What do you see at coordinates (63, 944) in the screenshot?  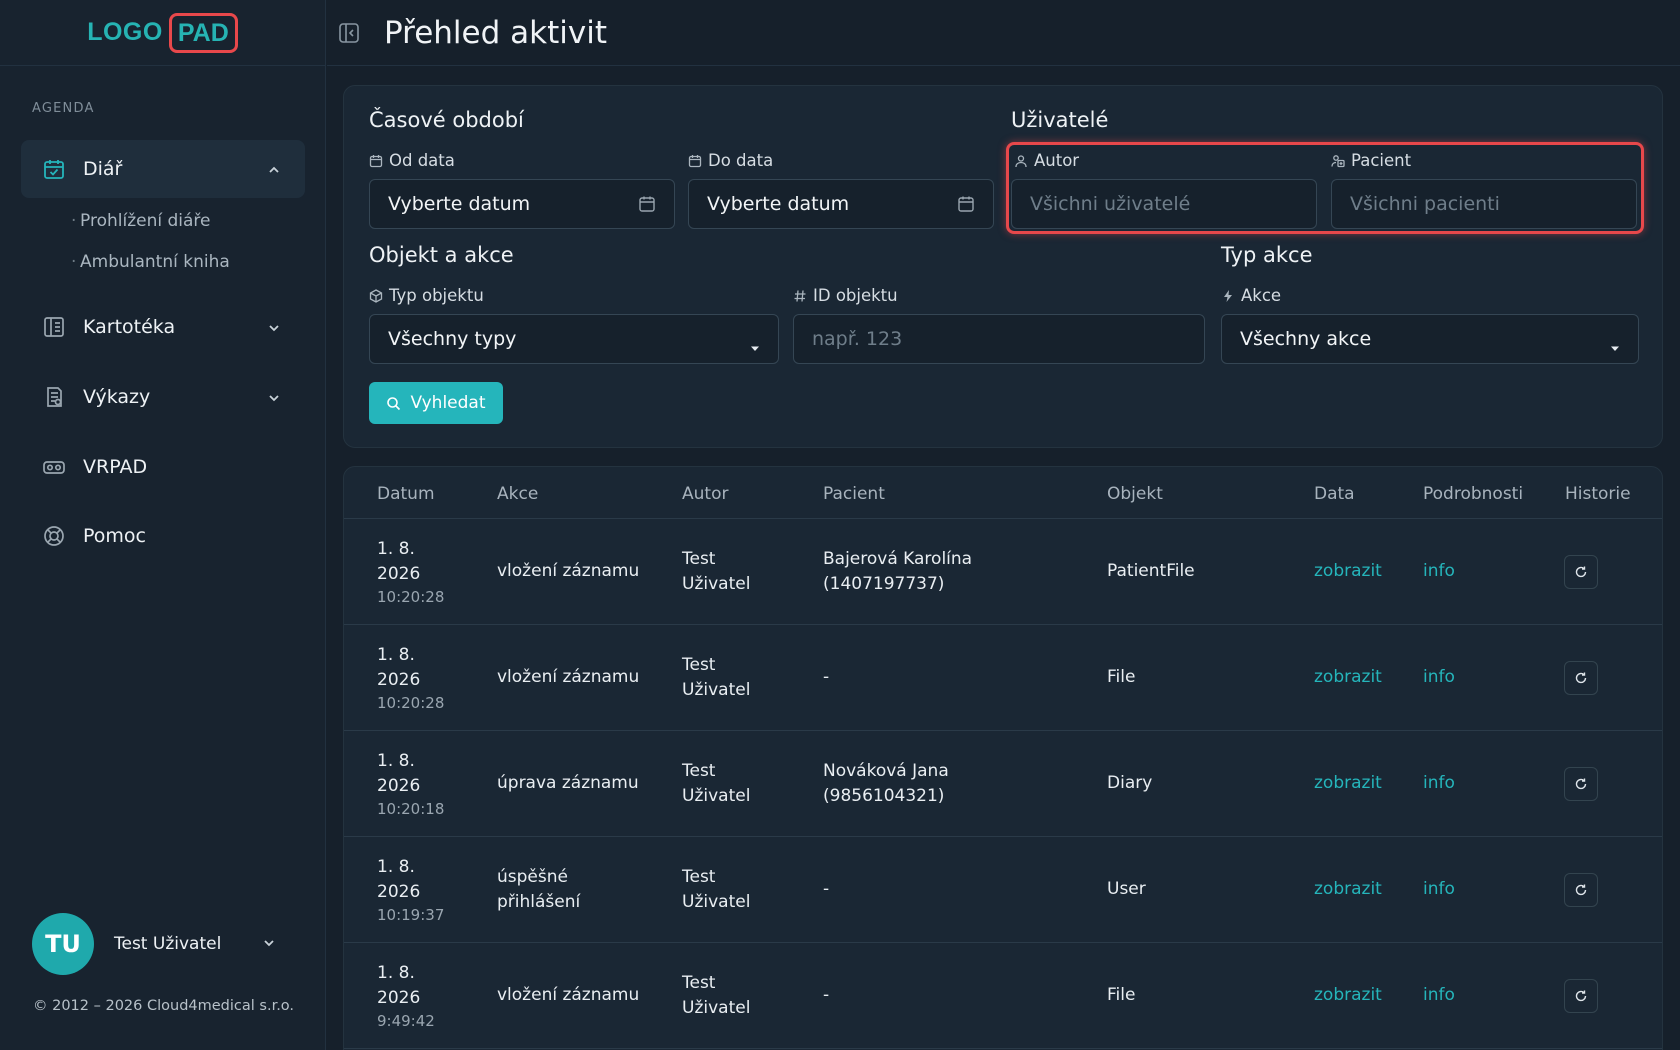 I see `avatar: TU` at bounding box center [63, 944].